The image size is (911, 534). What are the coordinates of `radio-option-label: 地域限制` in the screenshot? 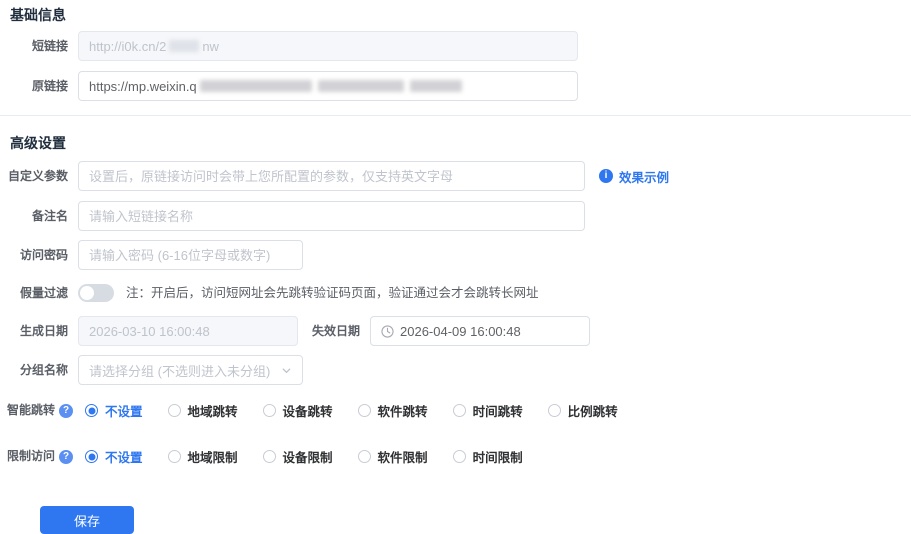 It's located at (212, 458).